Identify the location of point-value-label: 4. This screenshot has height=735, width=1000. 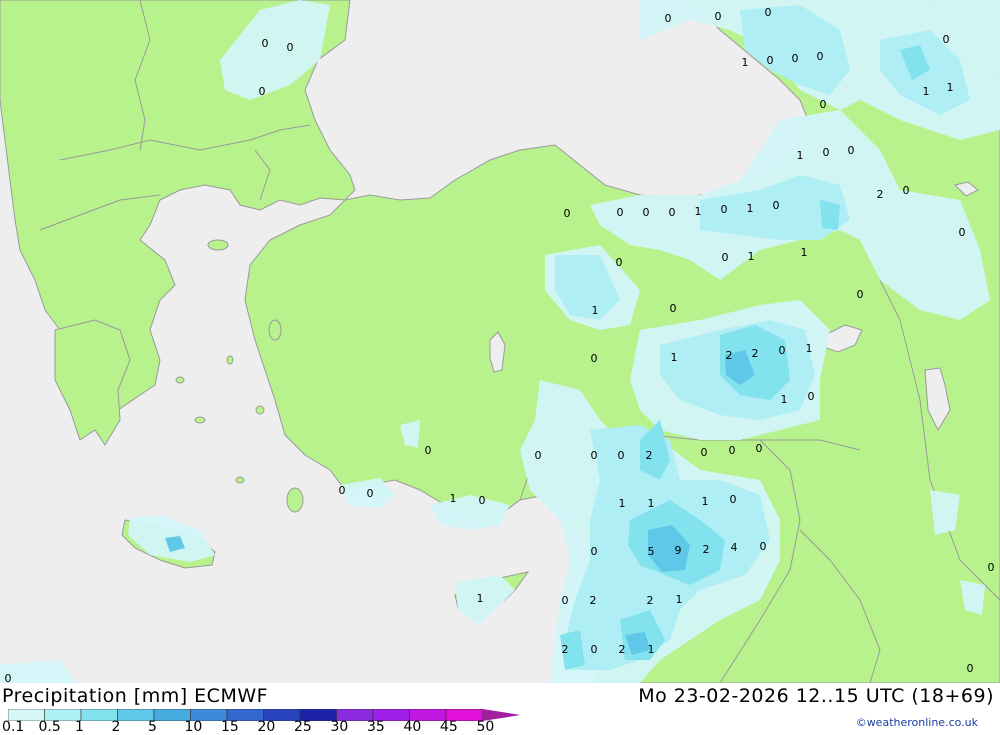
(734, 547).